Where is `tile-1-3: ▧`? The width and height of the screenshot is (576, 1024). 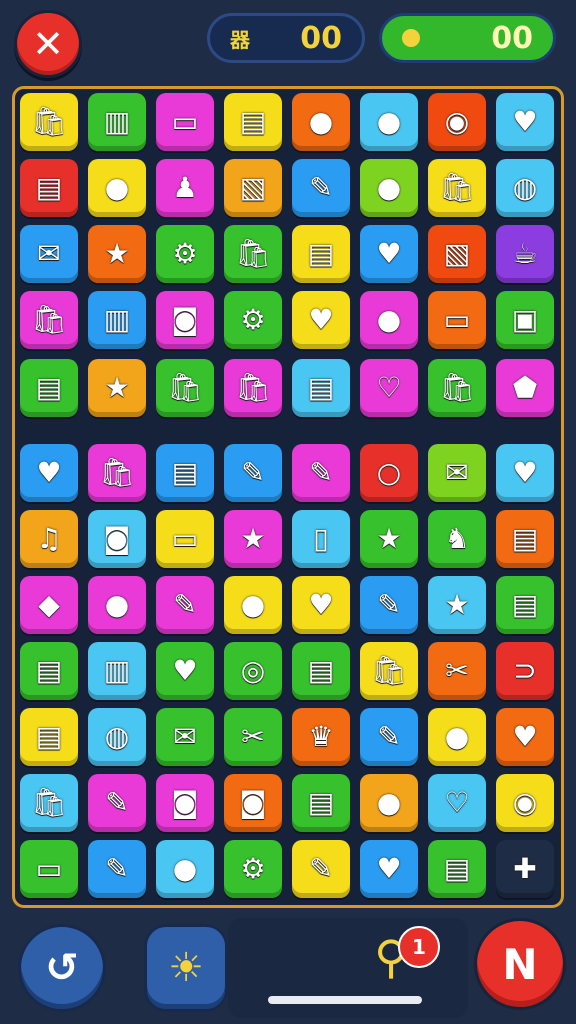
tile-1-3: ▧ is located at coordinates (253, 188).